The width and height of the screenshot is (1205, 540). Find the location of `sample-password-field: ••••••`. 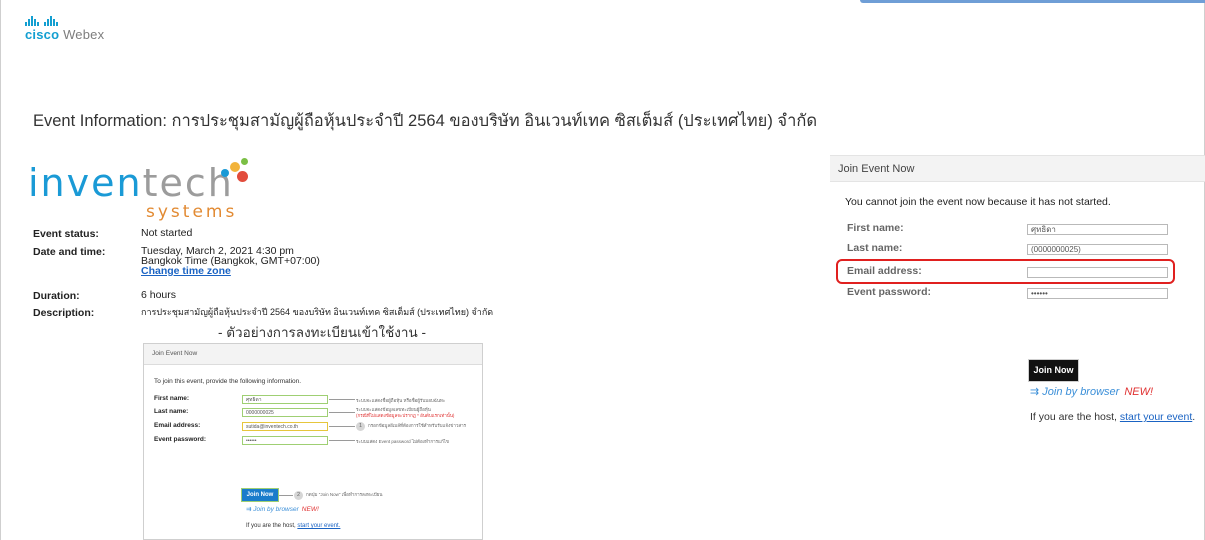

sample-password-field: •••••• is located at coordinates (285, 440).